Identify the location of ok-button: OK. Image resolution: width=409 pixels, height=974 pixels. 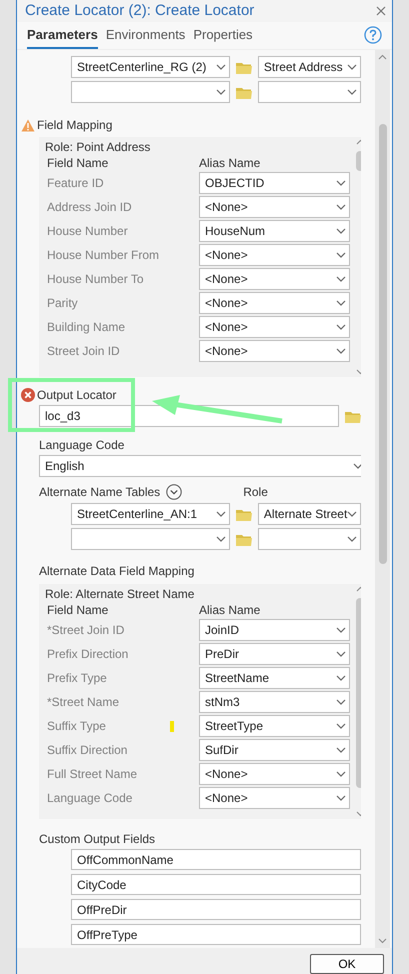
(347, 964).